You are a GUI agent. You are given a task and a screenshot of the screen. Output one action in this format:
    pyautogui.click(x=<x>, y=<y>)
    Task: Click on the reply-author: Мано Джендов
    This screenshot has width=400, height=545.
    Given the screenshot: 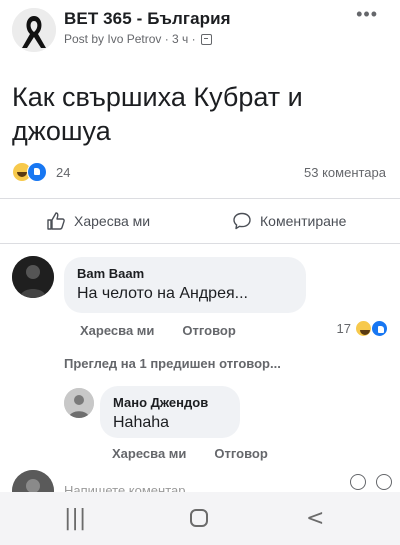 What is the action you would take?
    pyautogui.click(x=160, y=402)
    